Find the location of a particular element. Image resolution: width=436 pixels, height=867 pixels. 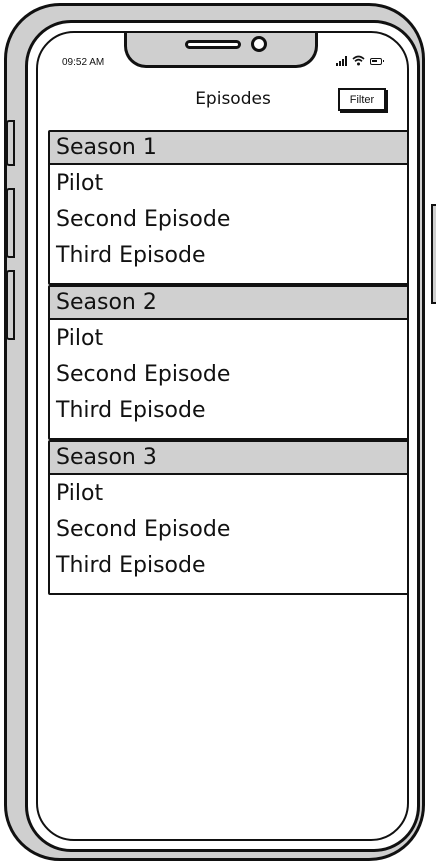

notch is located at coordinates (221, 50).